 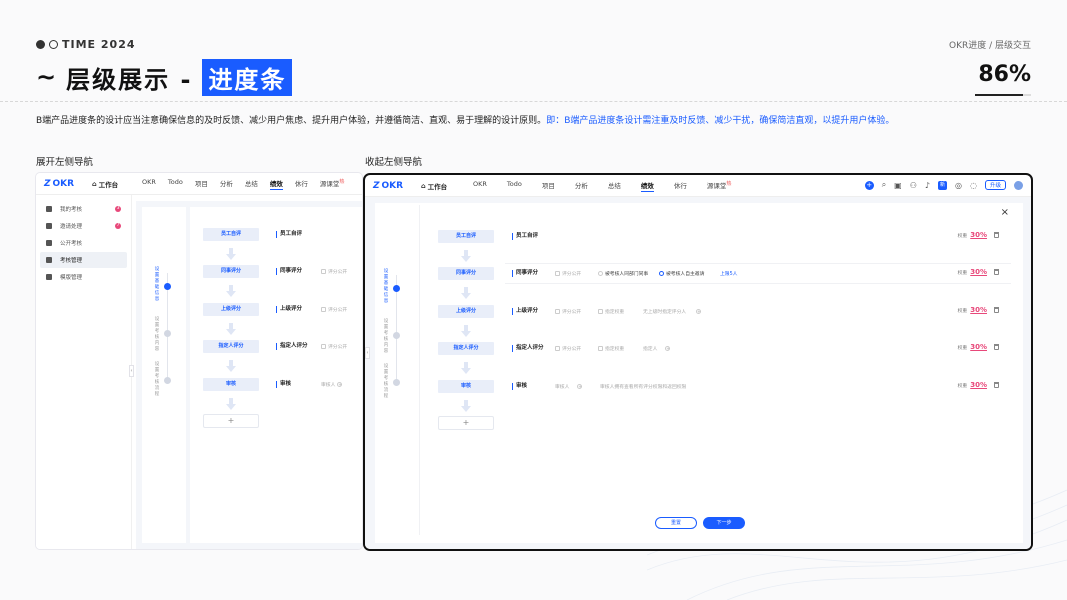 I want to click on search-icon: ⌕, so click(x=884, y=185).